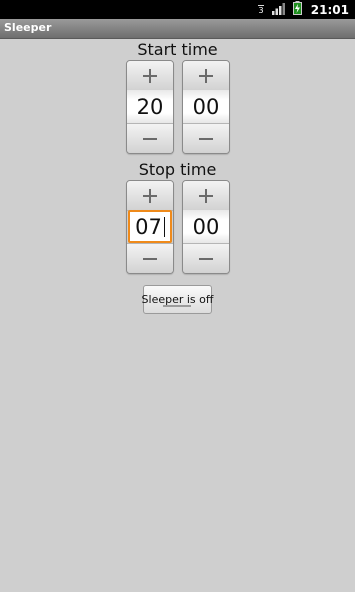  I want to click on app-title: Sleeper, so click(28, 27).